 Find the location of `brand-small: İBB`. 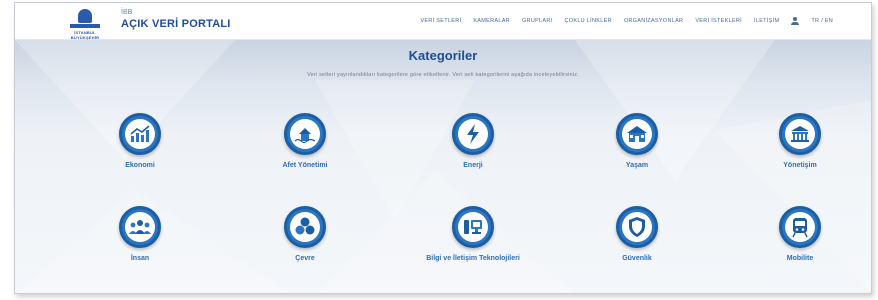

brand-small: İBB is located at coordinates (127, 12).